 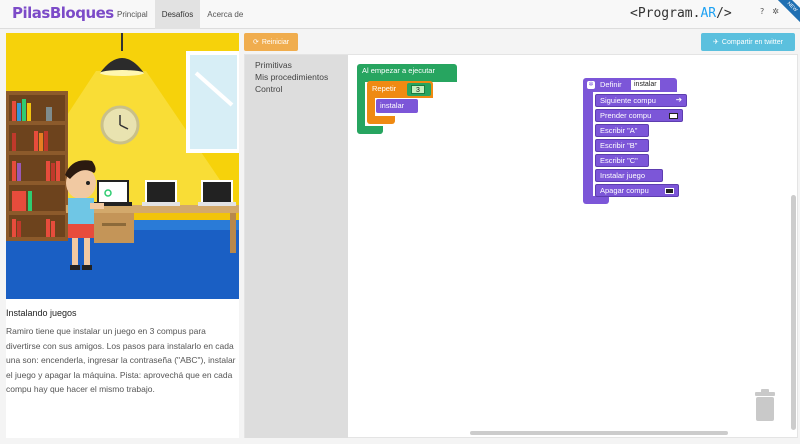 I want to click on brand-suffix: />, so click(x=724, y=13).